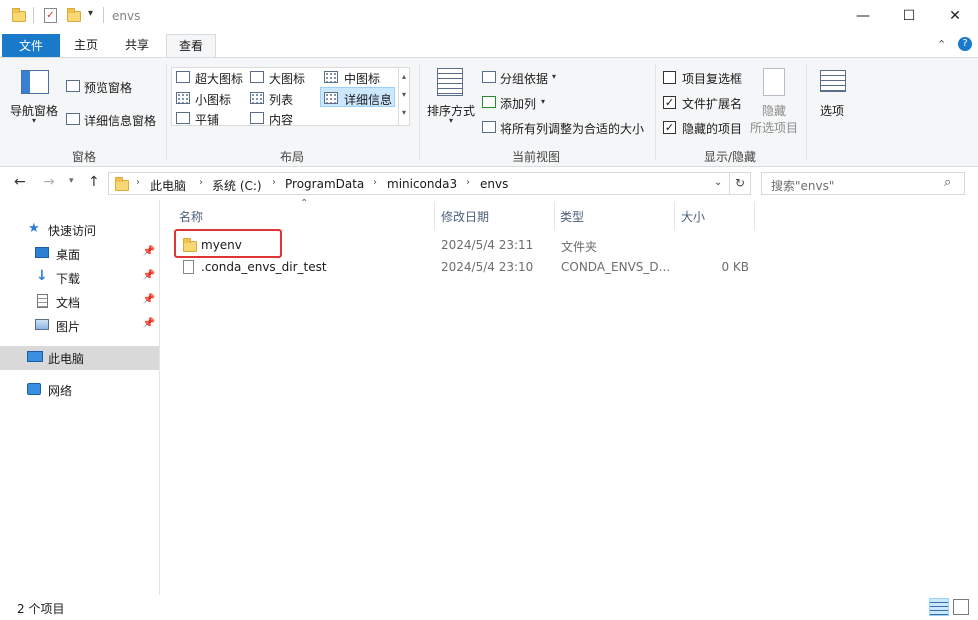 The height and width of the screenshot is (620, 978). I want to click on search-box: 搜索"envs" ⌕, so click(863, 183).